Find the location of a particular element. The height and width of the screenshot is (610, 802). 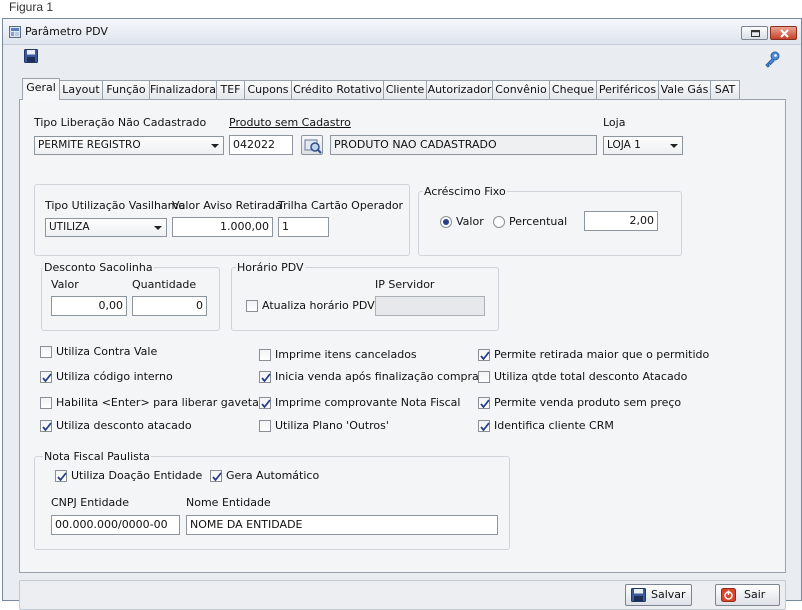

gera-automatico-label: Gera Automático is located at coordinates (273, 475).